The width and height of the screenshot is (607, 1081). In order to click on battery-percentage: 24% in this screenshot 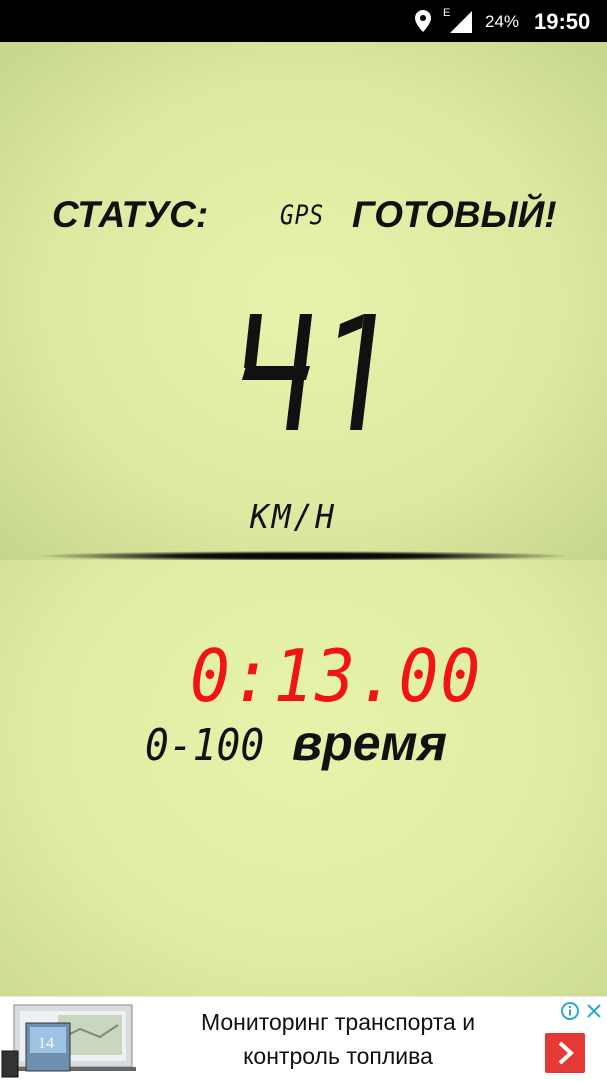, I will do `click(502, 21)`.